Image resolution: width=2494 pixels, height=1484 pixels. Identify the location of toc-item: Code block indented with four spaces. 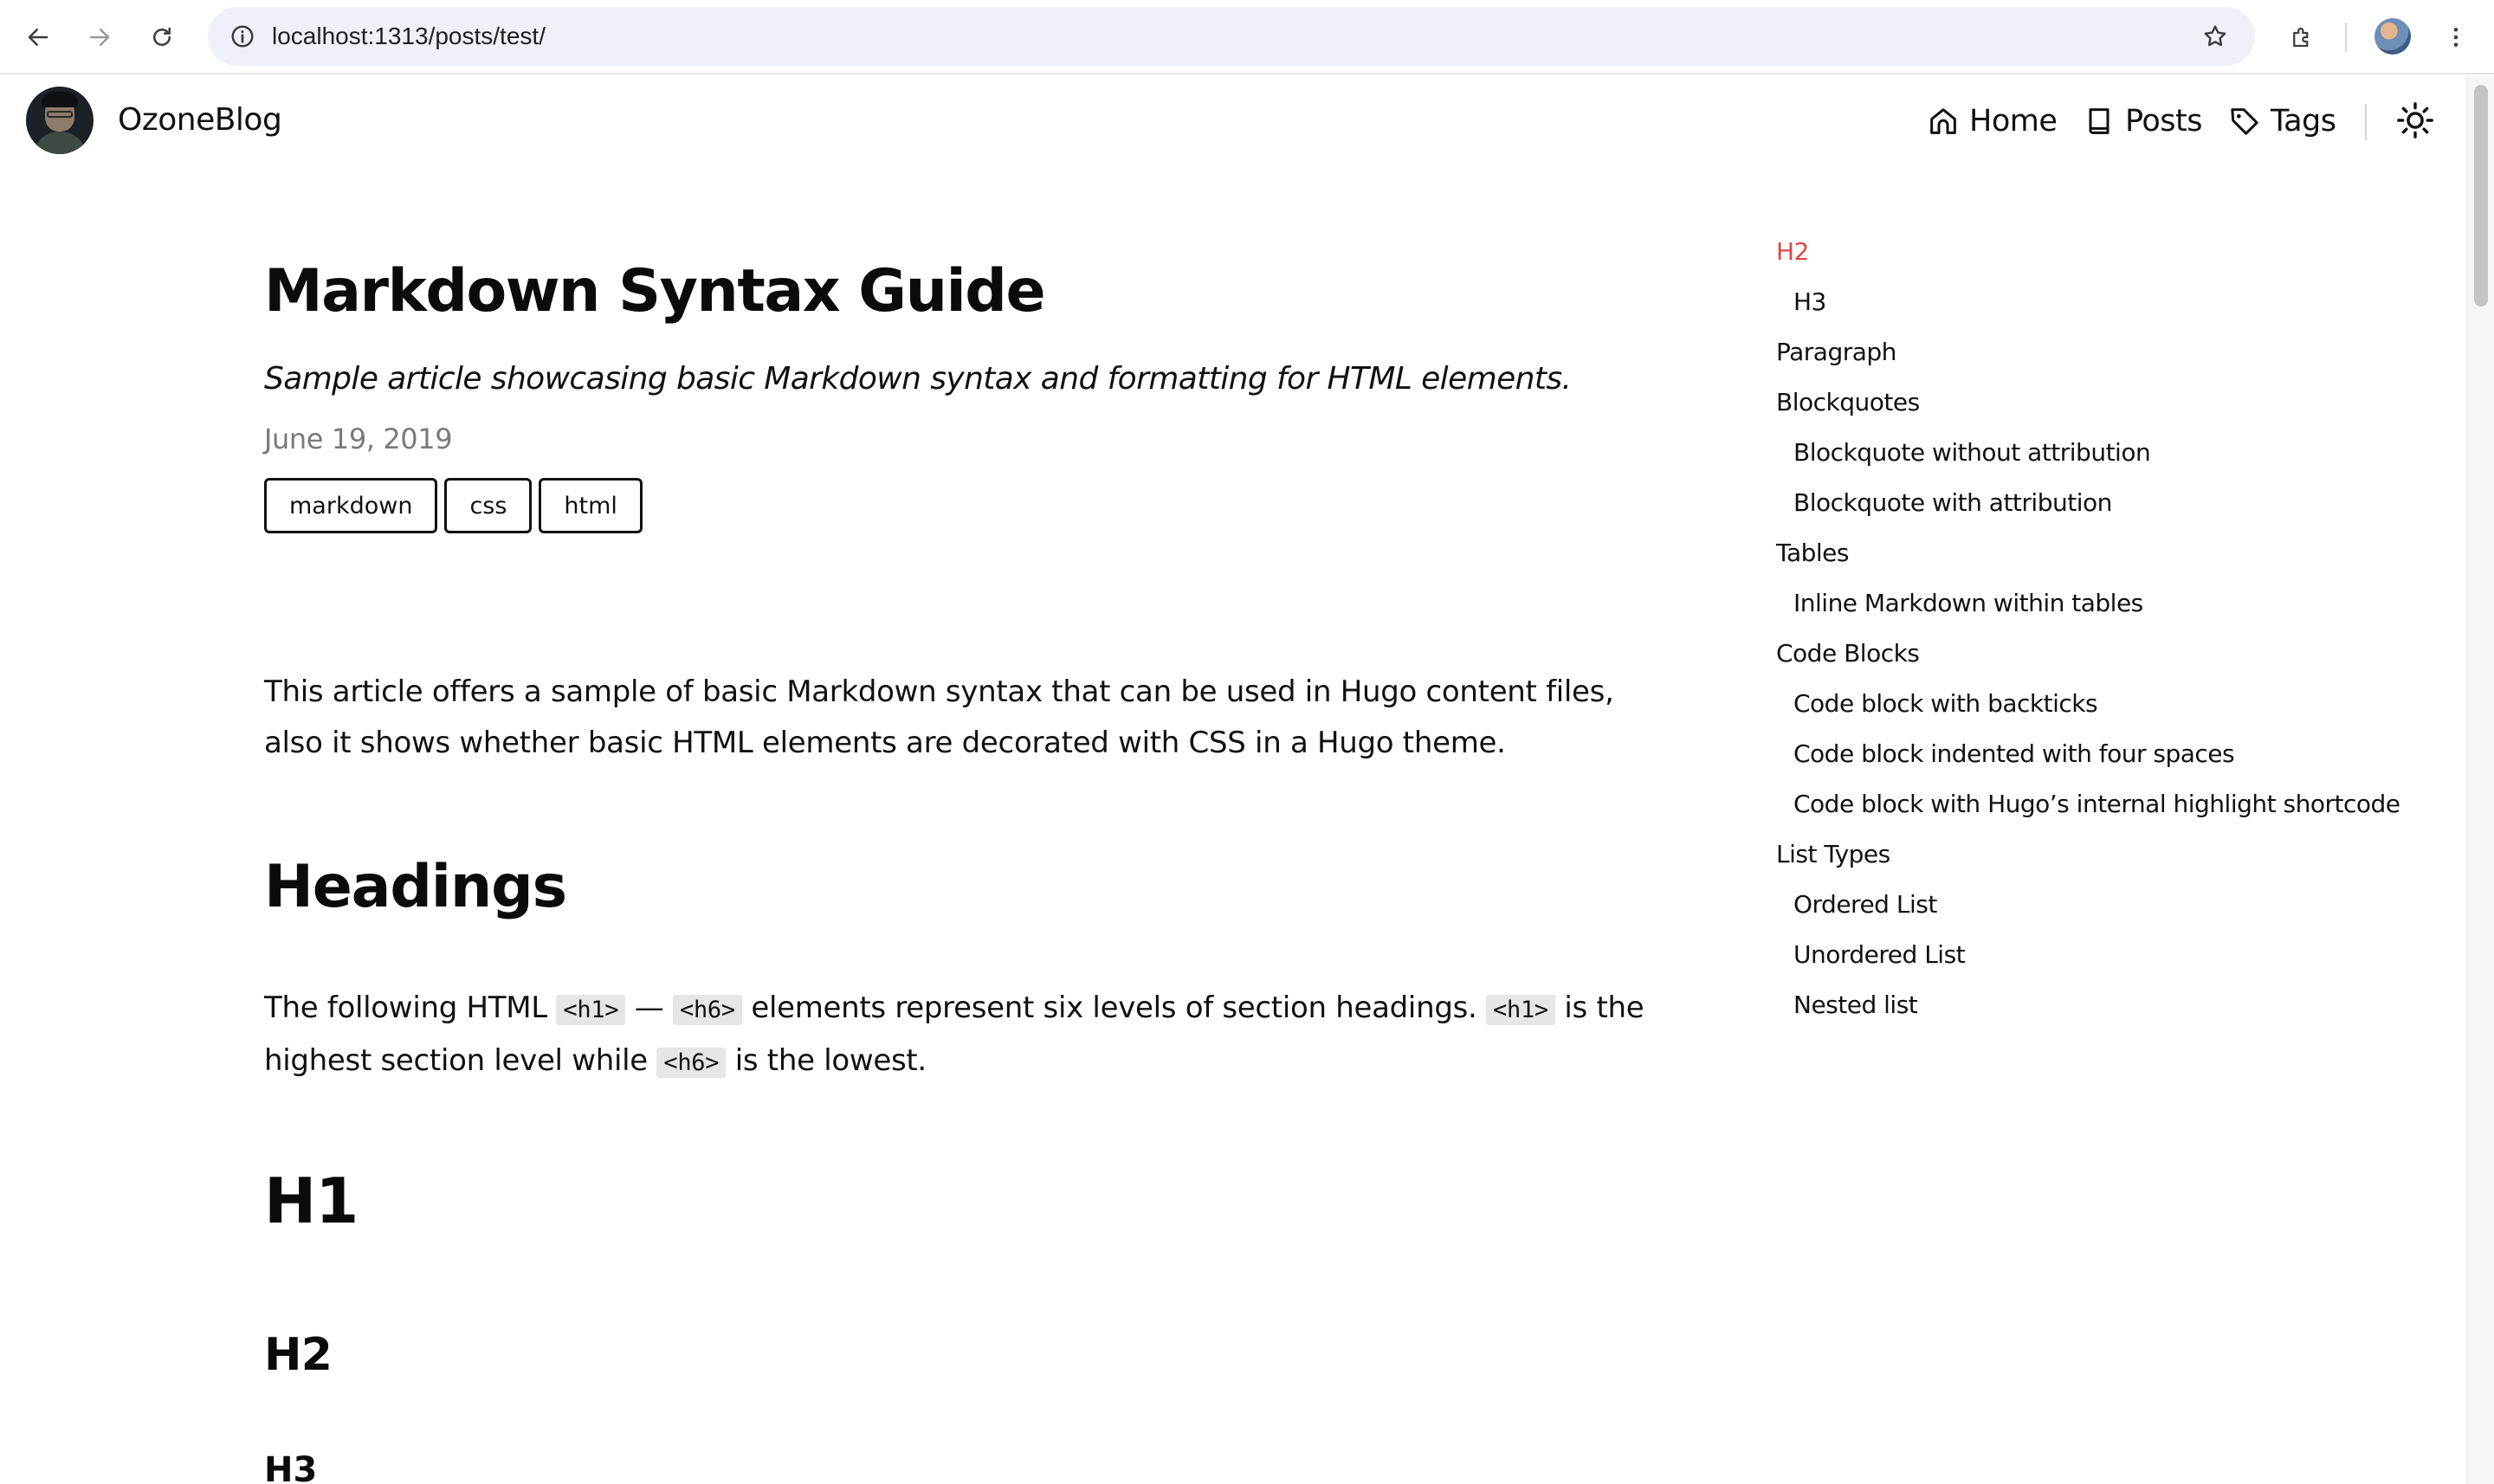
(2088, 754).